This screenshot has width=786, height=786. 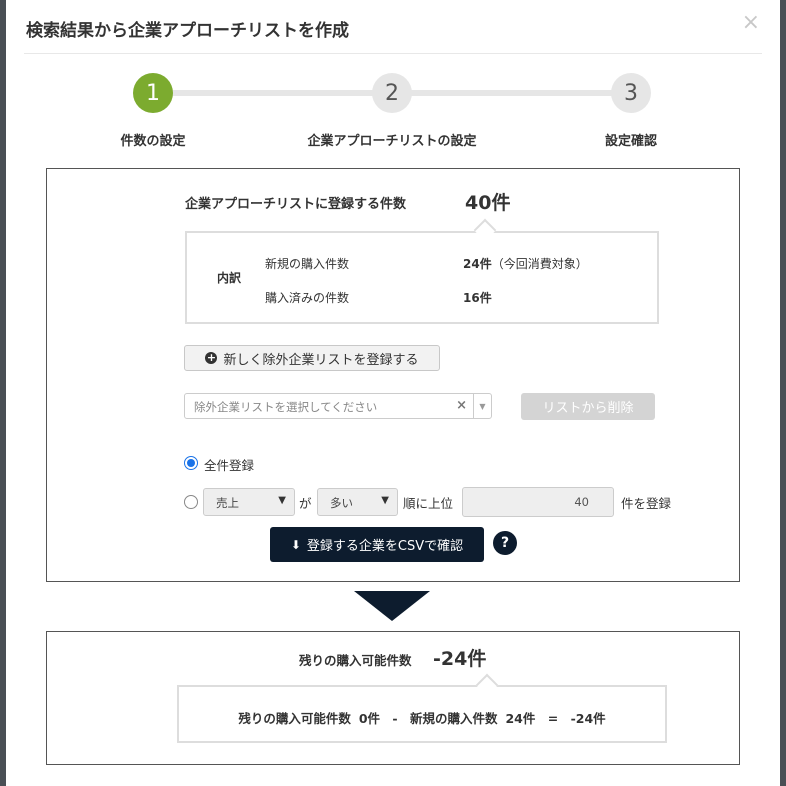 What do you see at coordinates (307, 298) in the screenshot?
I see `purchased-label: 購入済みの件数` at bounding box center [307, 298].